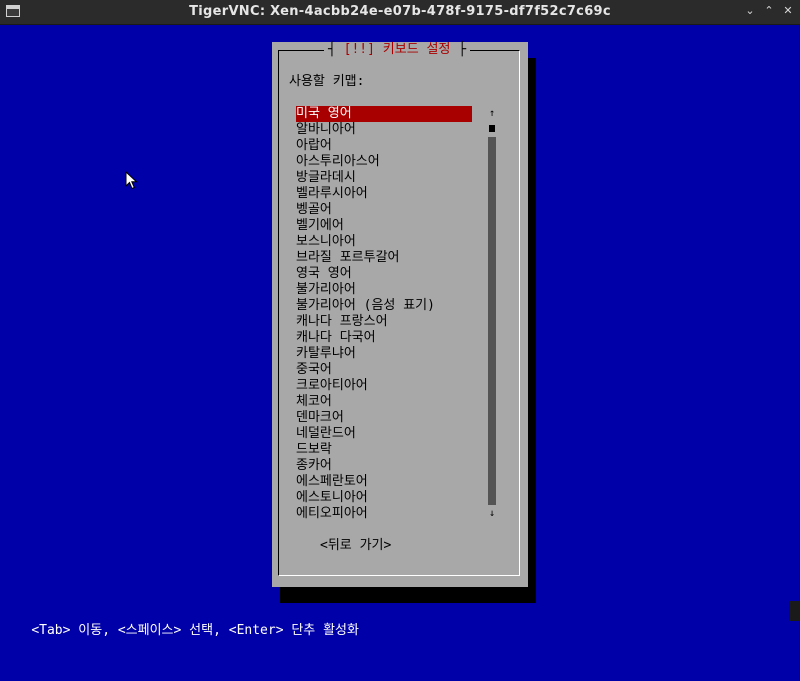 This screenshot has height=681, width=800. Describe the element at coordinates (384, 178) in the screenshot. I see `list-item: 방글라데시` at that location.